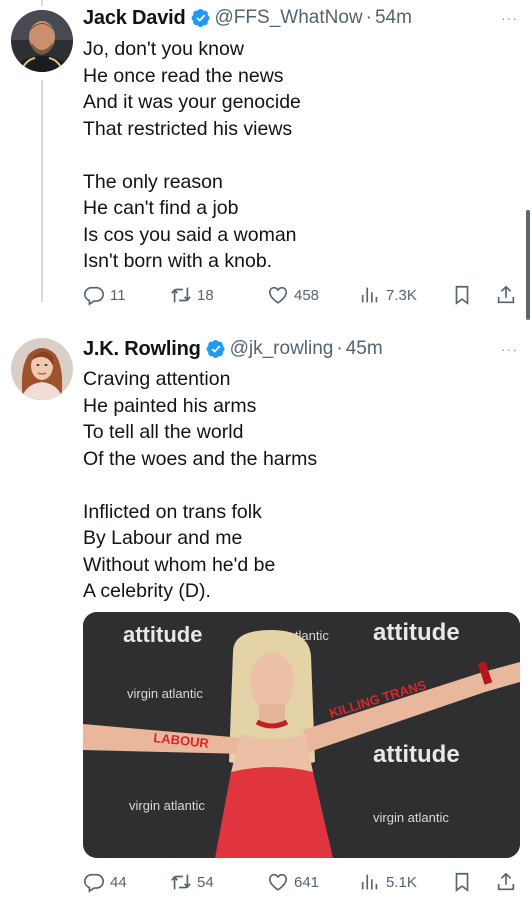 The height and width of the screenshot is (900, 532). What do you see at coordinates (401, 882) in the screenshot?
I see `views-count: 5.1K` at bounding box center [401, 882].